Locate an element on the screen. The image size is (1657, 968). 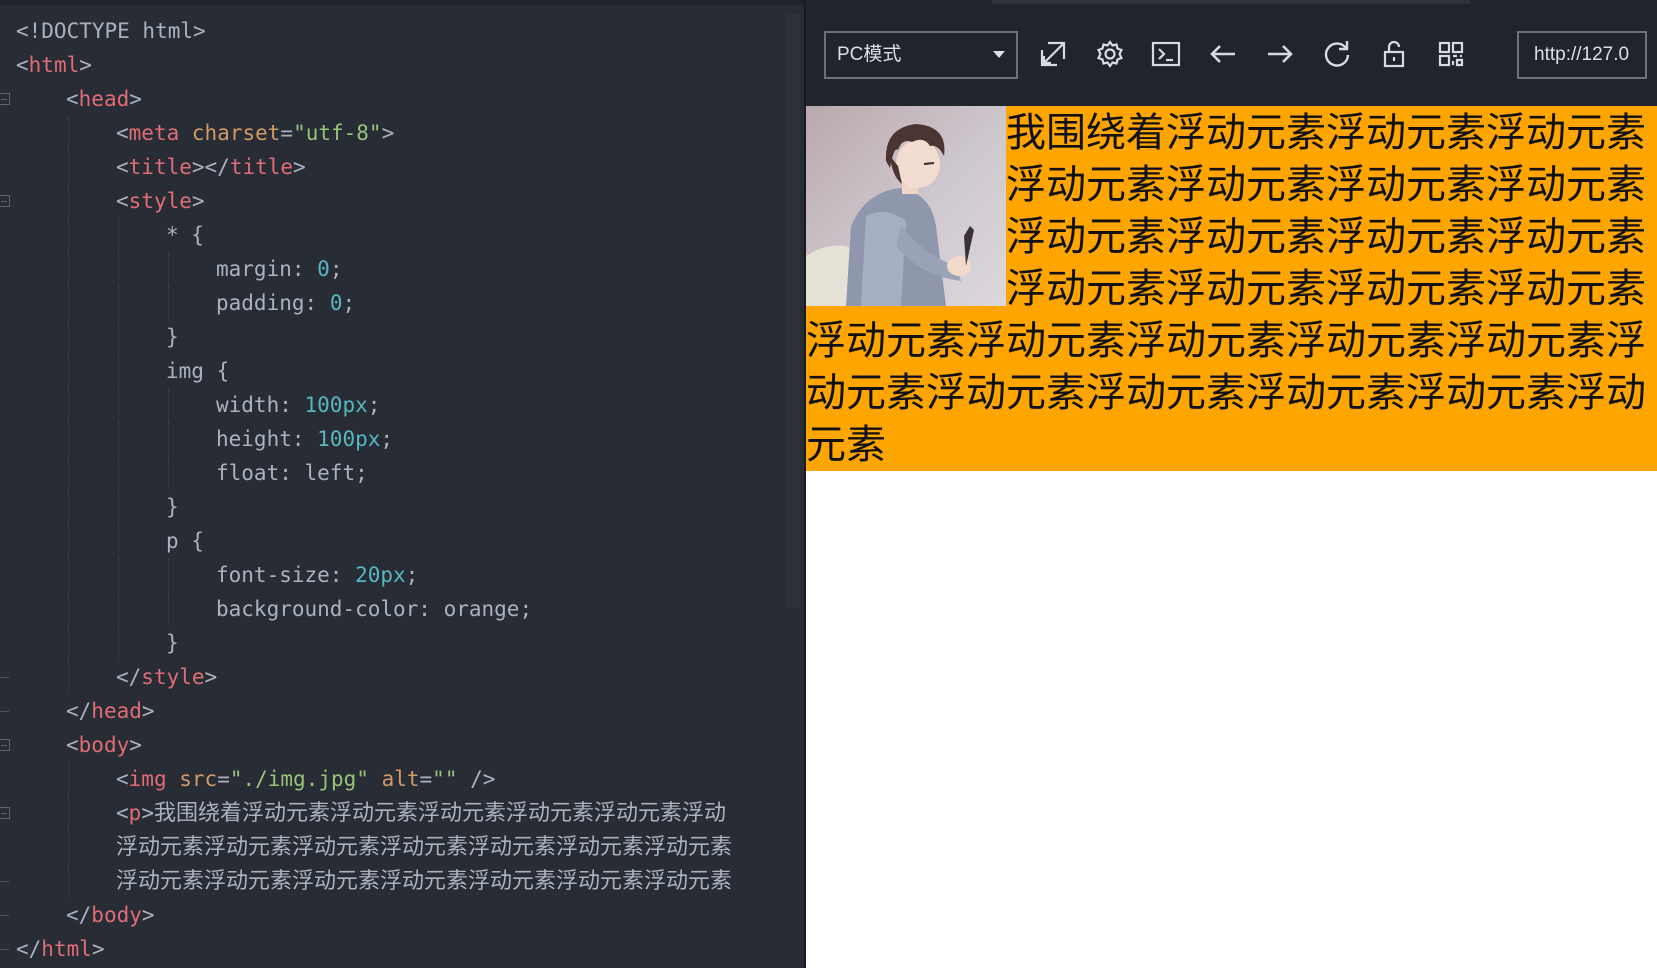
gear-icon is located at coordinates (1110, 54).